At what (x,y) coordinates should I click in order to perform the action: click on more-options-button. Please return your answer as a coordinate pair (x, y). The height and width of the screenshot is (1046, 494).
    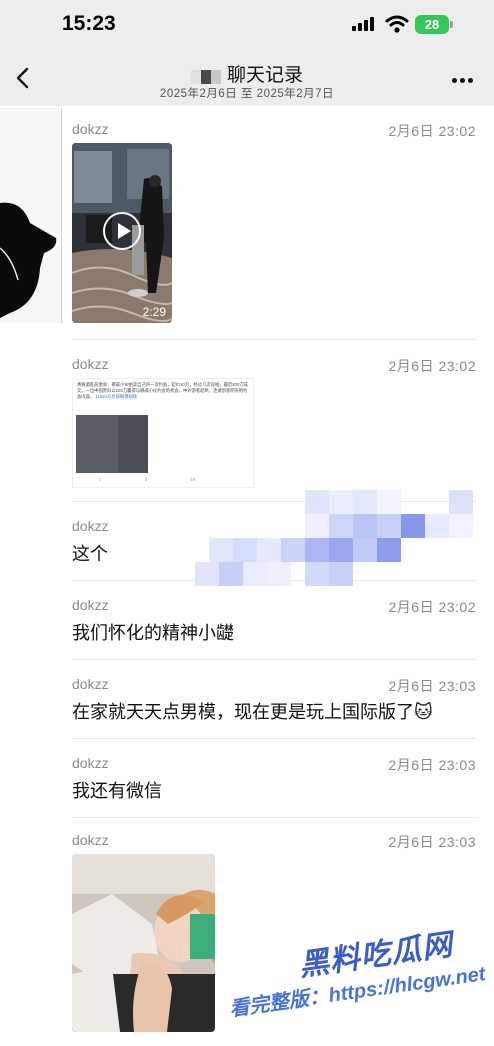
    Looking at the image, I should click on (463, 79).